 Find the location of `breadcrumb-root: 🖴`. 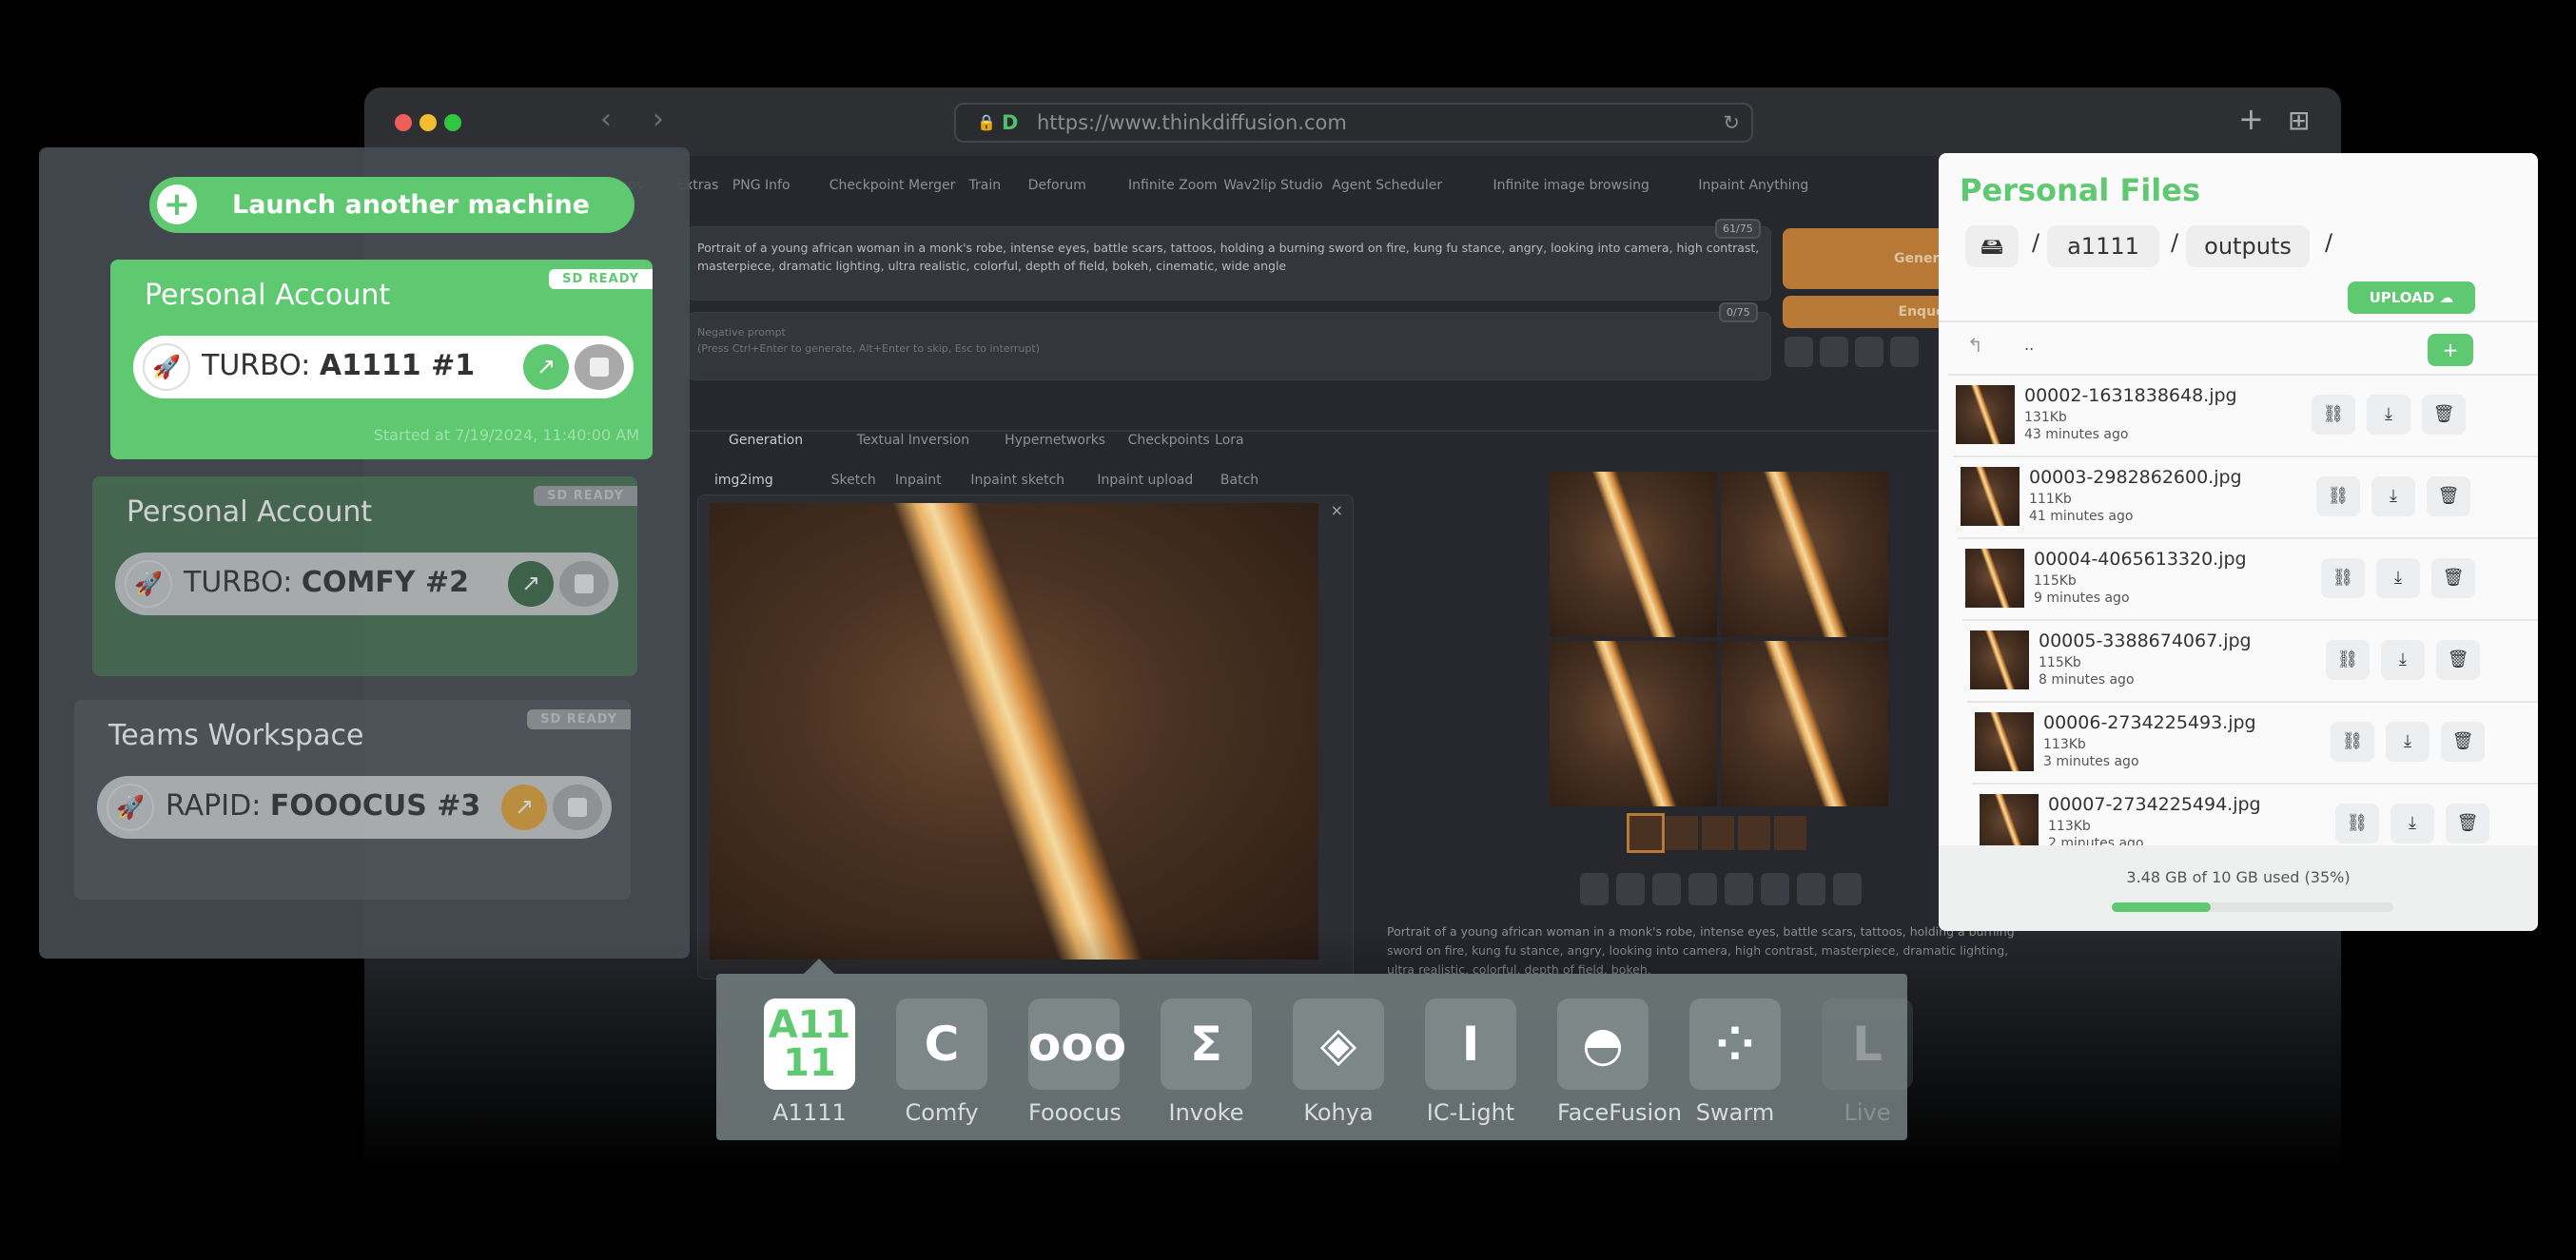

breadcrumb-root: 🖴 is located at coordinates (1992, 246).